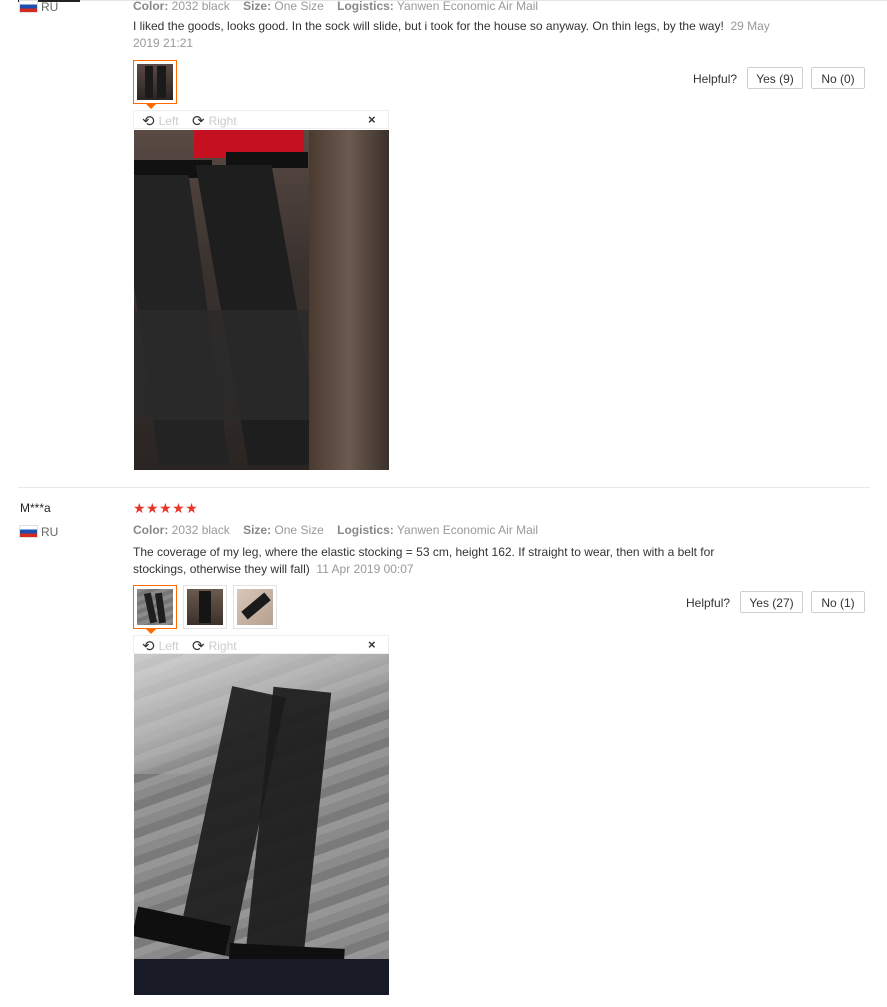 The image size is (887, 1007). I want to click on reviewer-name: M***a, so click(35, 508).